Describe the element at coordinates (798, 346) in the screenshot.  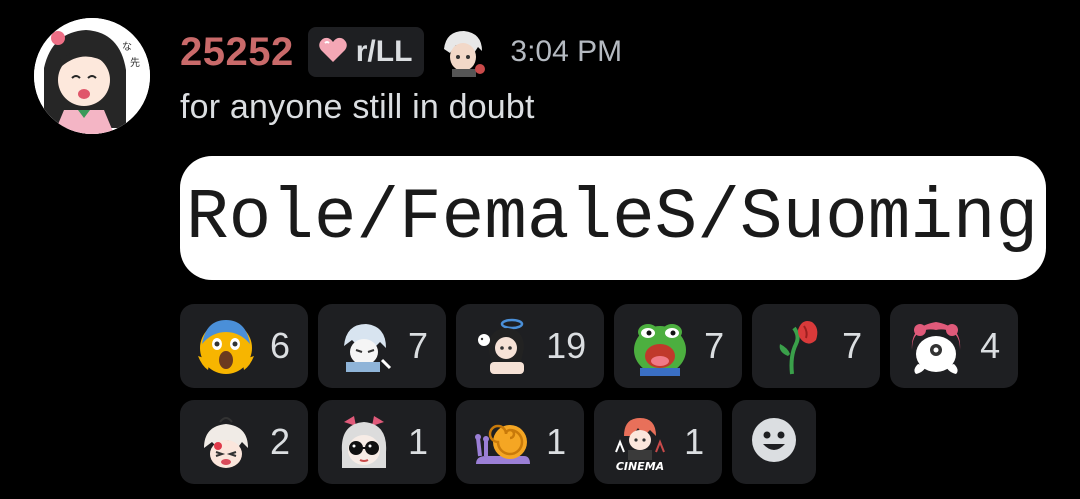
I see `wilted-rose-icon` at that location.